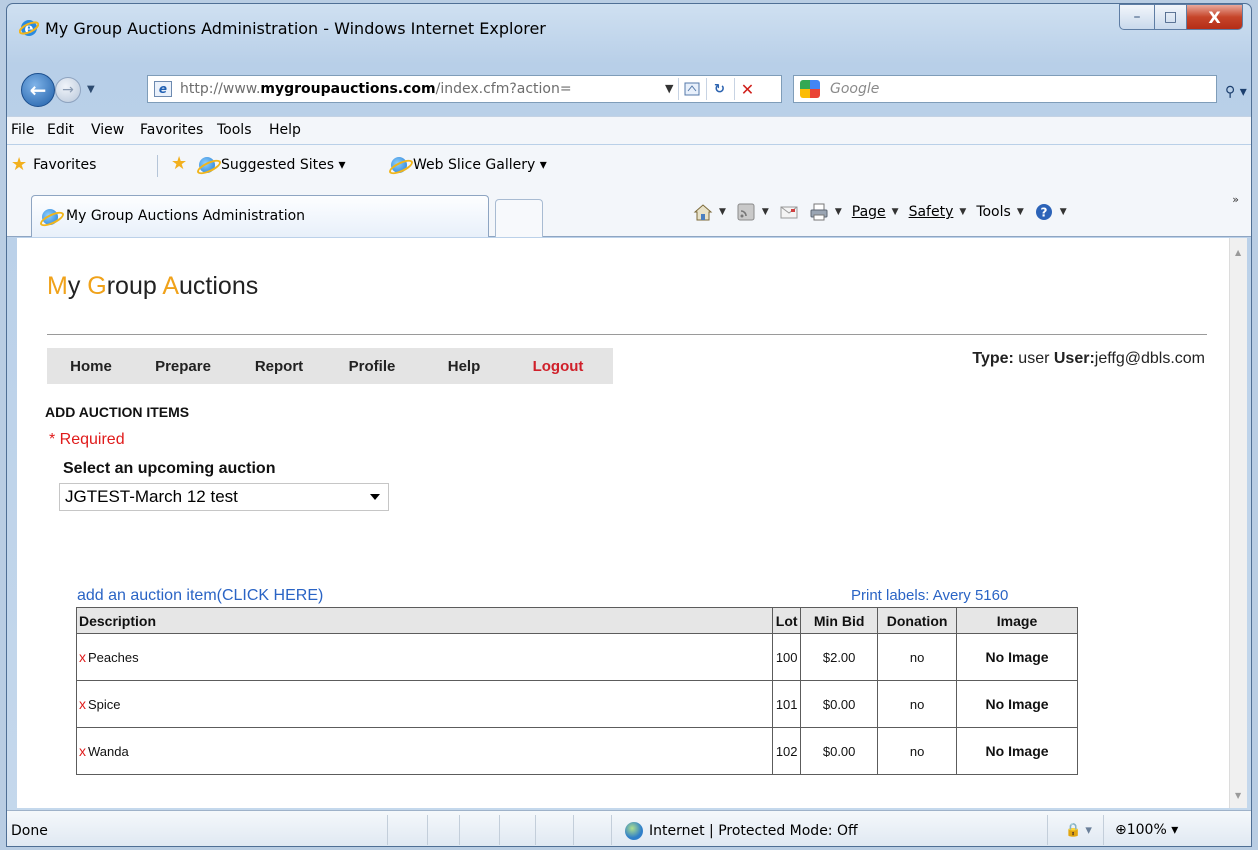 The image size is (1258, 850). I want to click on protected-mode-icon: 🔒 ▾, so click(1078, 830).